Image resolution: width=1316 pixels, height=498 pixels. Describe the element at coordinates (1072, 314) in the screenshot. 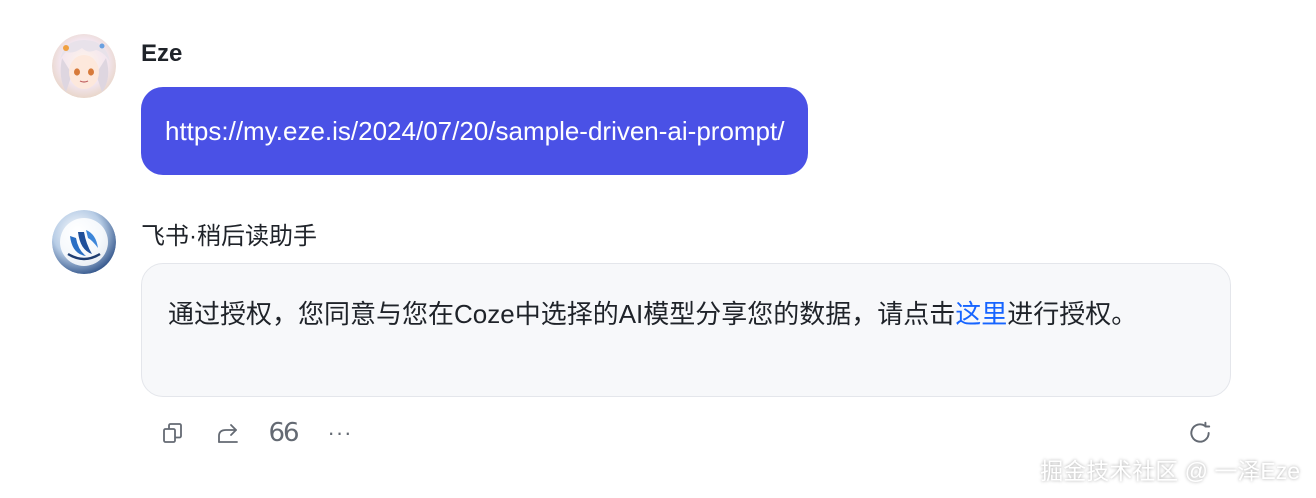

I see `bot-text-after-link: 进行授权。` at that location.